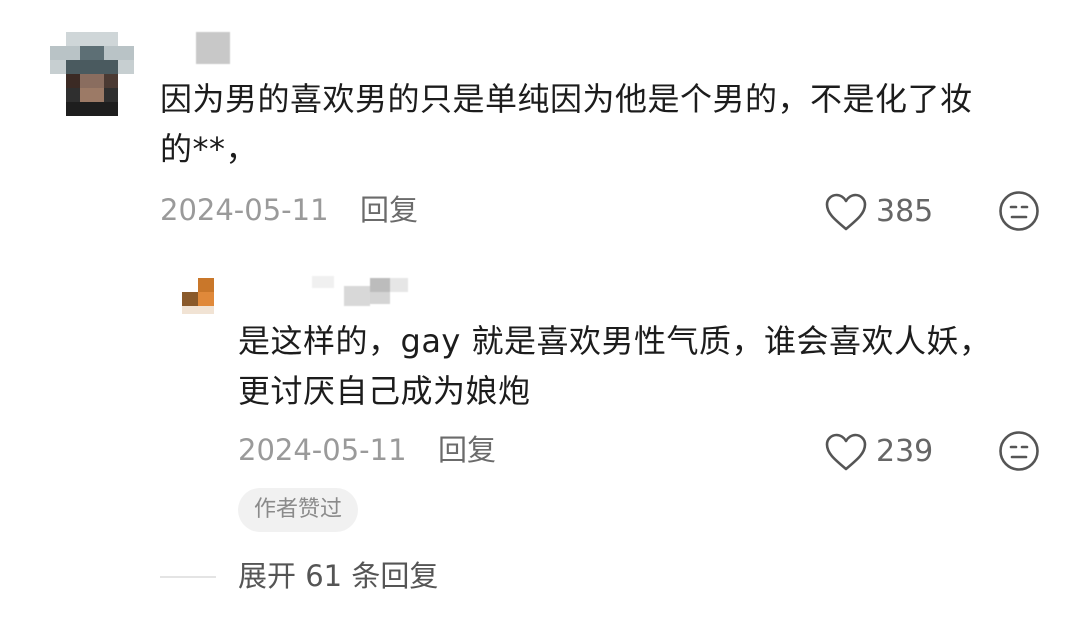 The width and height of the screenshot is (1080, 635). Describe the element at coordinates (298, 510) in the screenshot. I see `author-liked-badge: 作者赞过` at that location.